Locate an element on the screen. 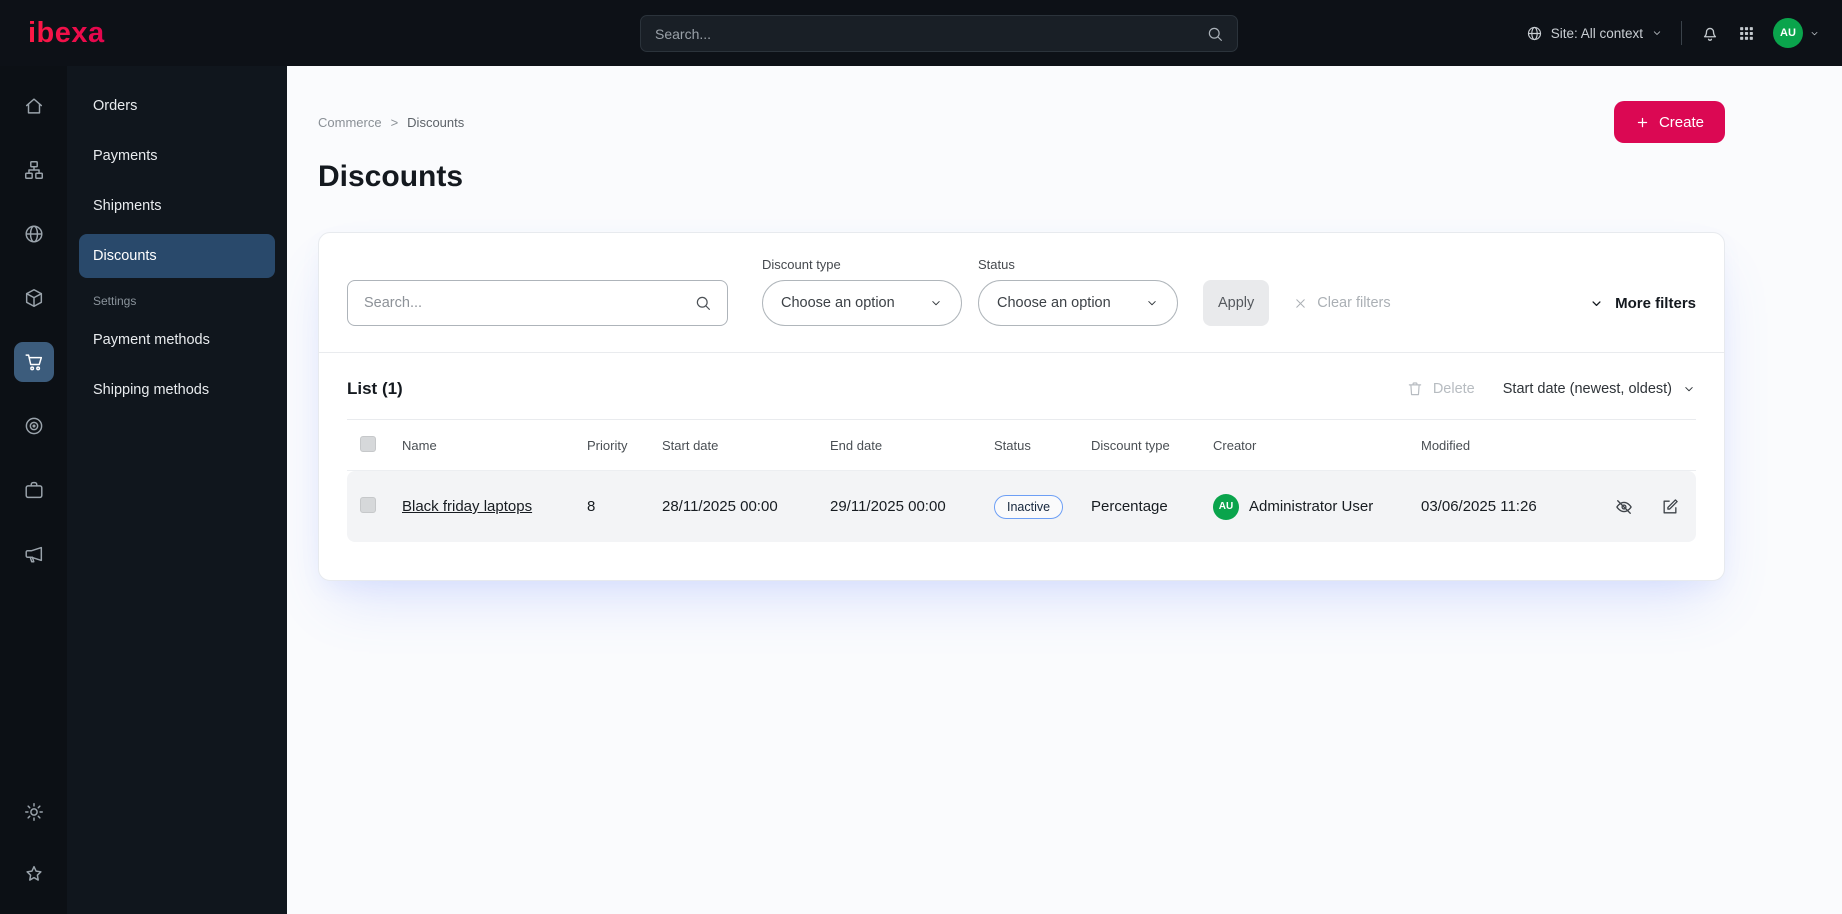  discount-type-value: Choose an option is located at coordinates (838, 303).